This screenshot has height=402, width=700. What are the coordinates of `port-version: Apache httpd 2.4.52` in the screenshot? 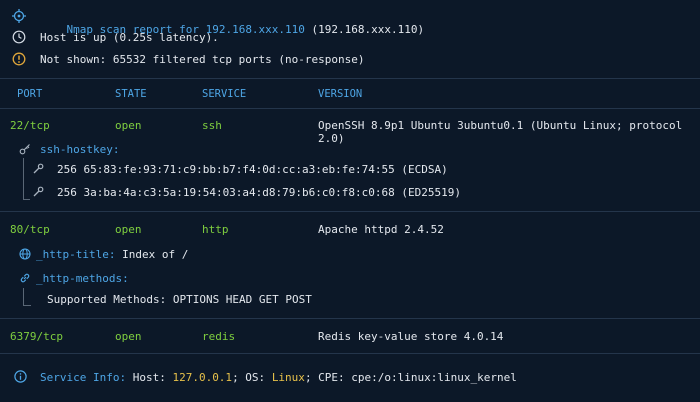 It's located at (381, 229).